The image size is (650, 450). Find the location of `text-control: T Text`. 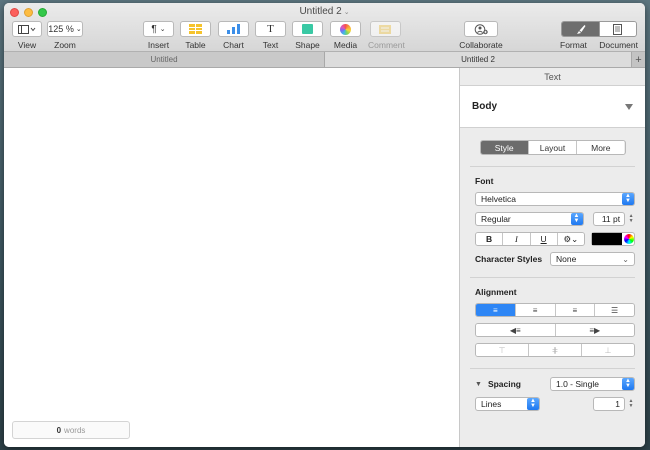

text-control: T Text is located at coordinates (270, 35).